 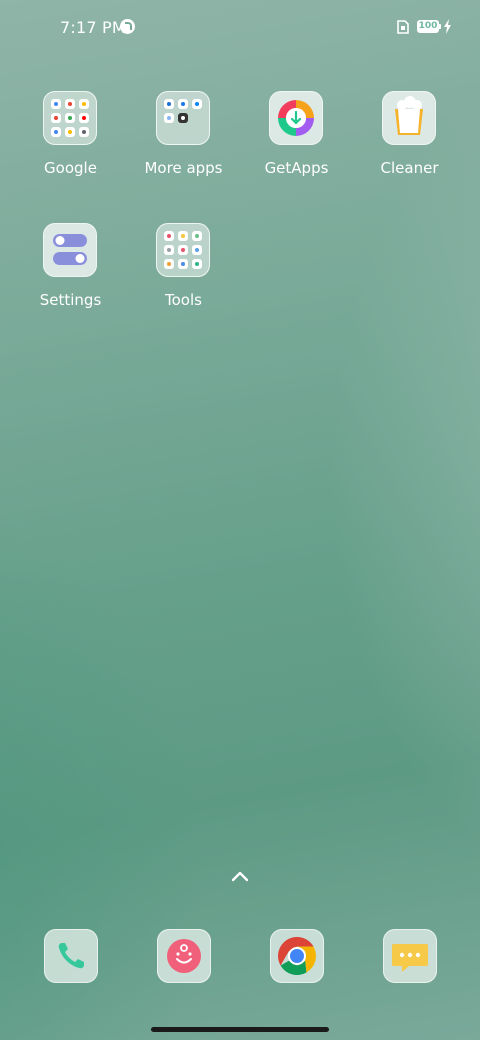 I want to click on cleaner-logo, so click(x=409, y=115).